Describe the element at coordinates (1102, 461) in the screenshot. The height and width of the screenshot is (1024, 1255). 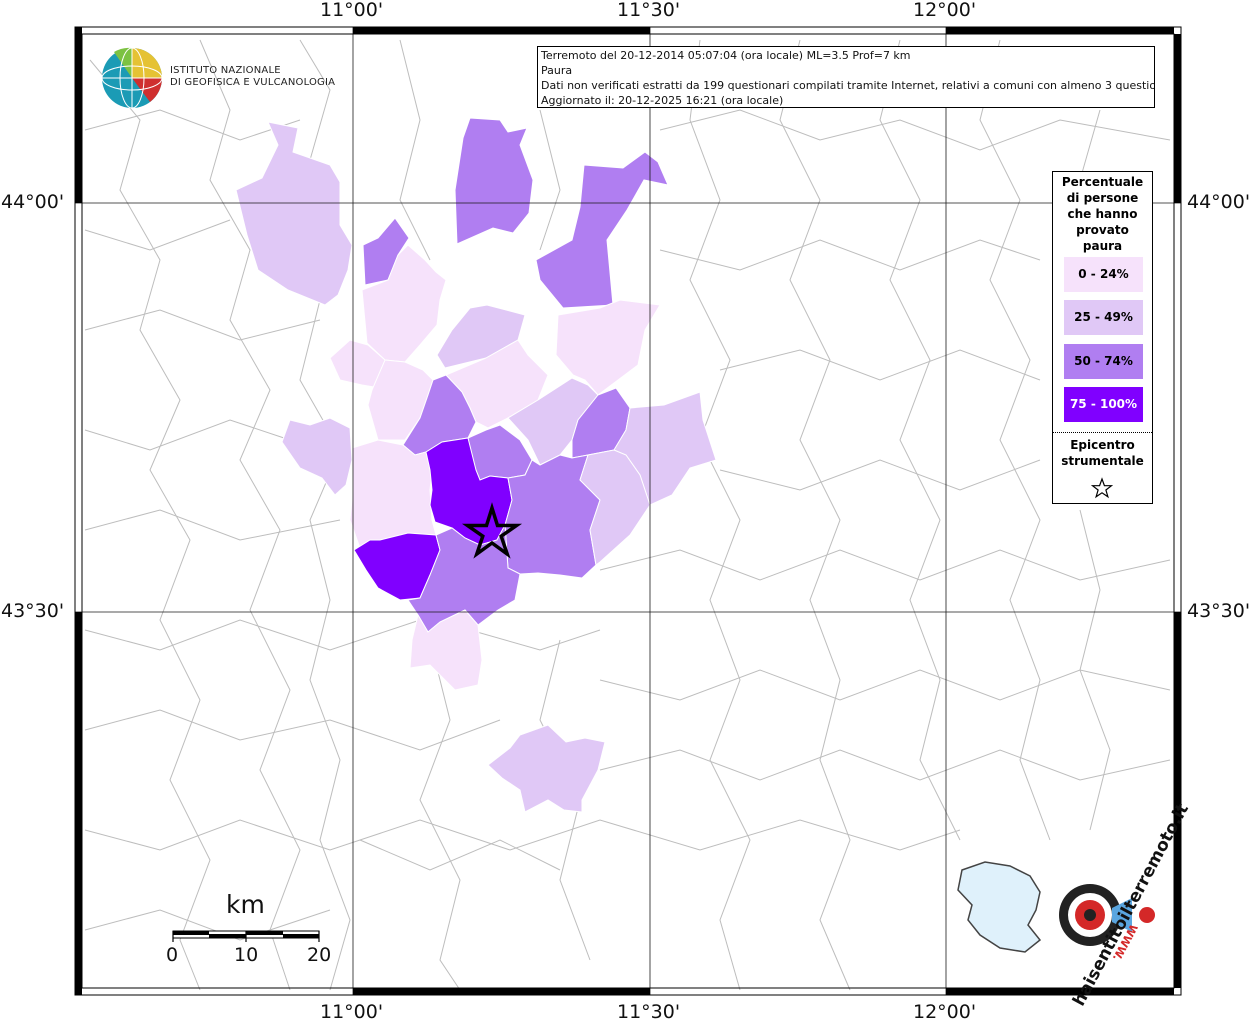
I see `legend-epicenter-line: strumentale` at that location.